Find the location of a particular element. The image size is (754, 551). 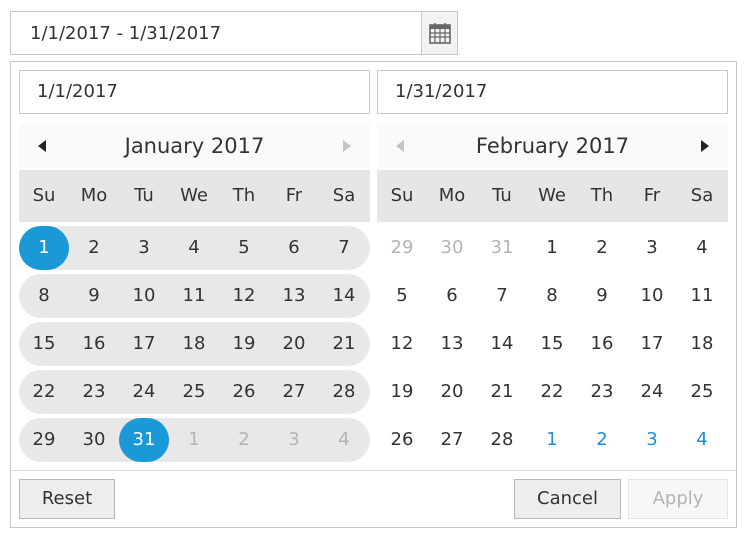

date-range-value: 1/1/2017 - 1/31/2017 is located at coordinates (125, 34).